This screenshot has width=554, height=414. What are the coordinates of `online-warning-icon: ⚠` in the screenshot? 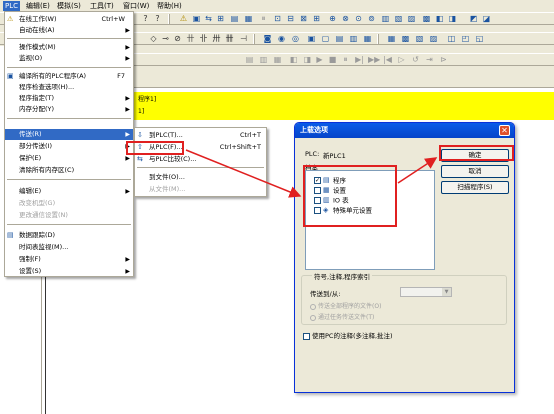 It's located at (183, 19).